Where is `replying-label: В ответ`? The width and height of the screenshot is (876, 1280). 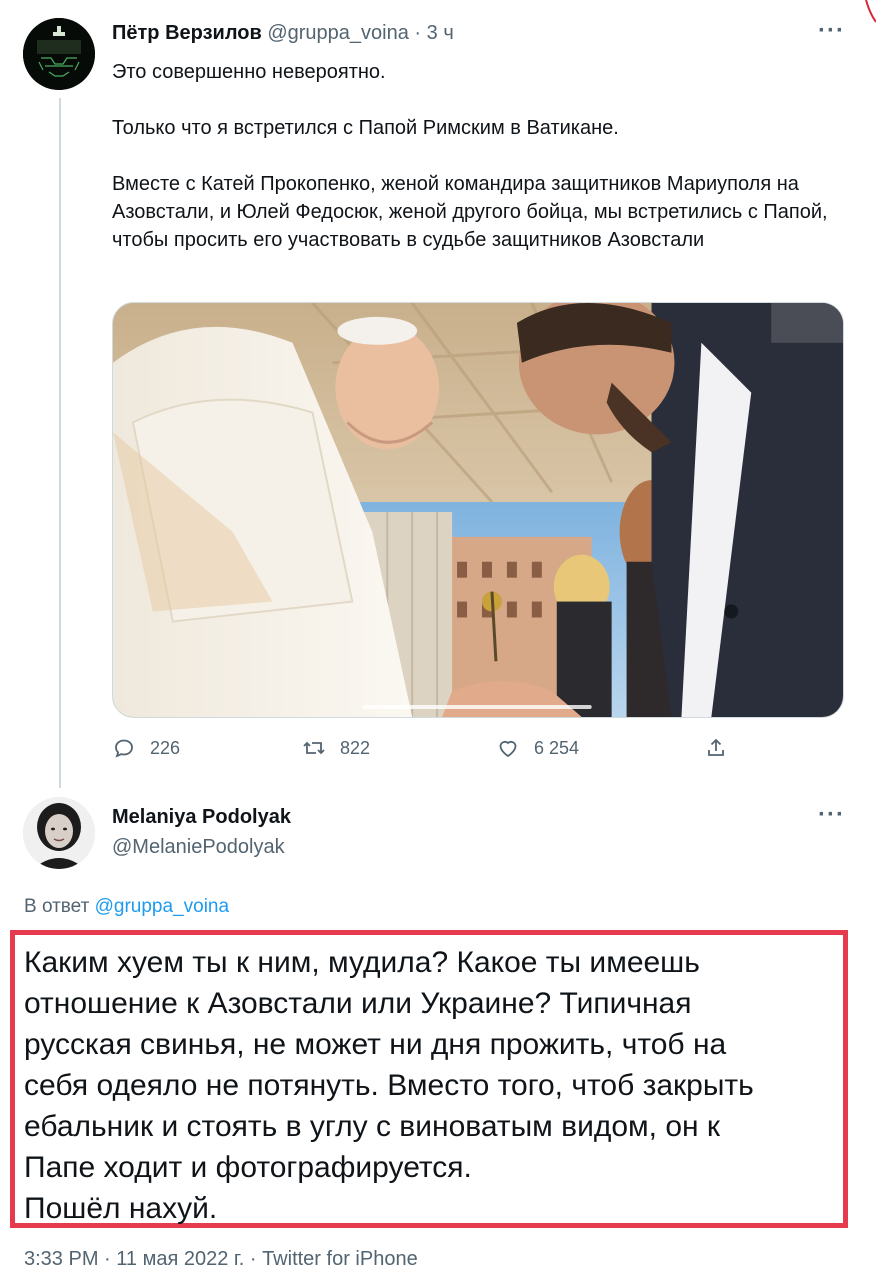
replying-label: В ответ is located at coordinates (57, 906).